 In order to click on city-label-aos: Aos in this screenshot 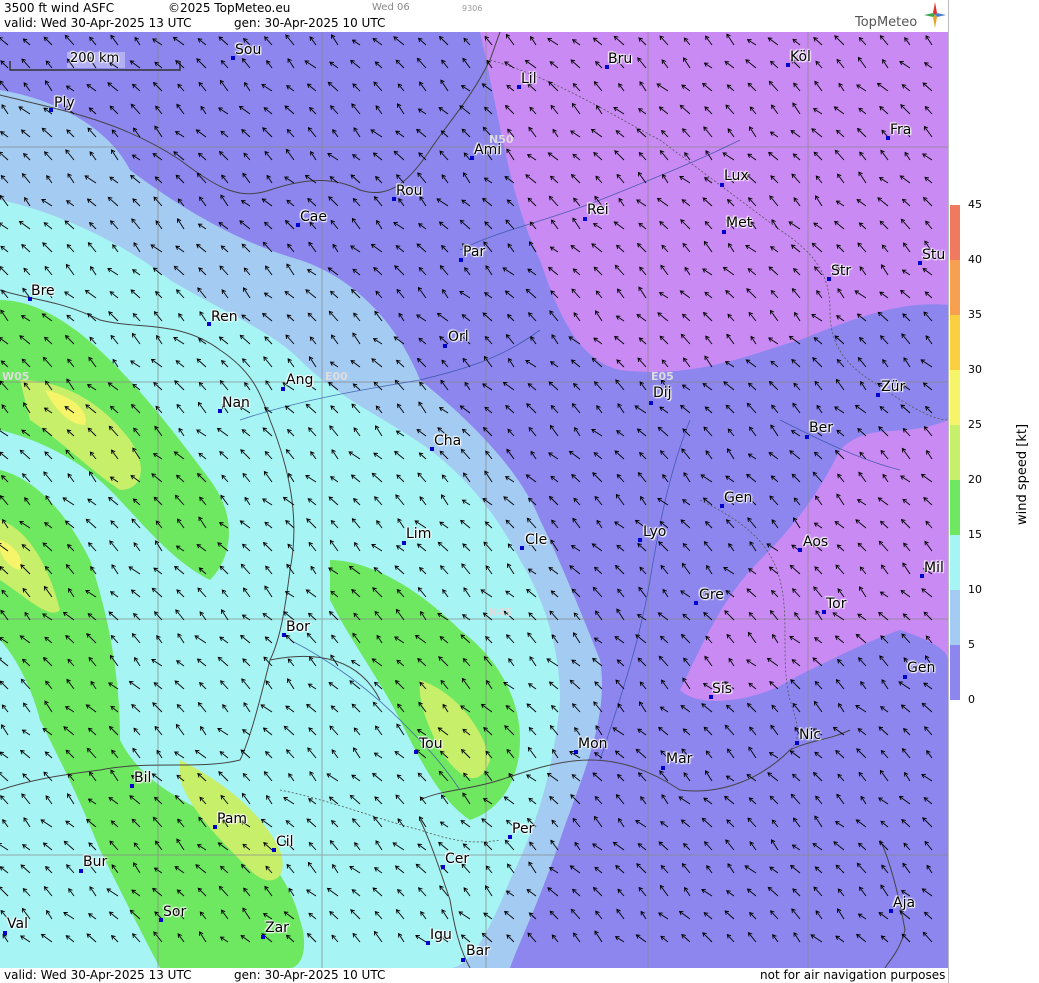, I will do `click(815, 542)`.